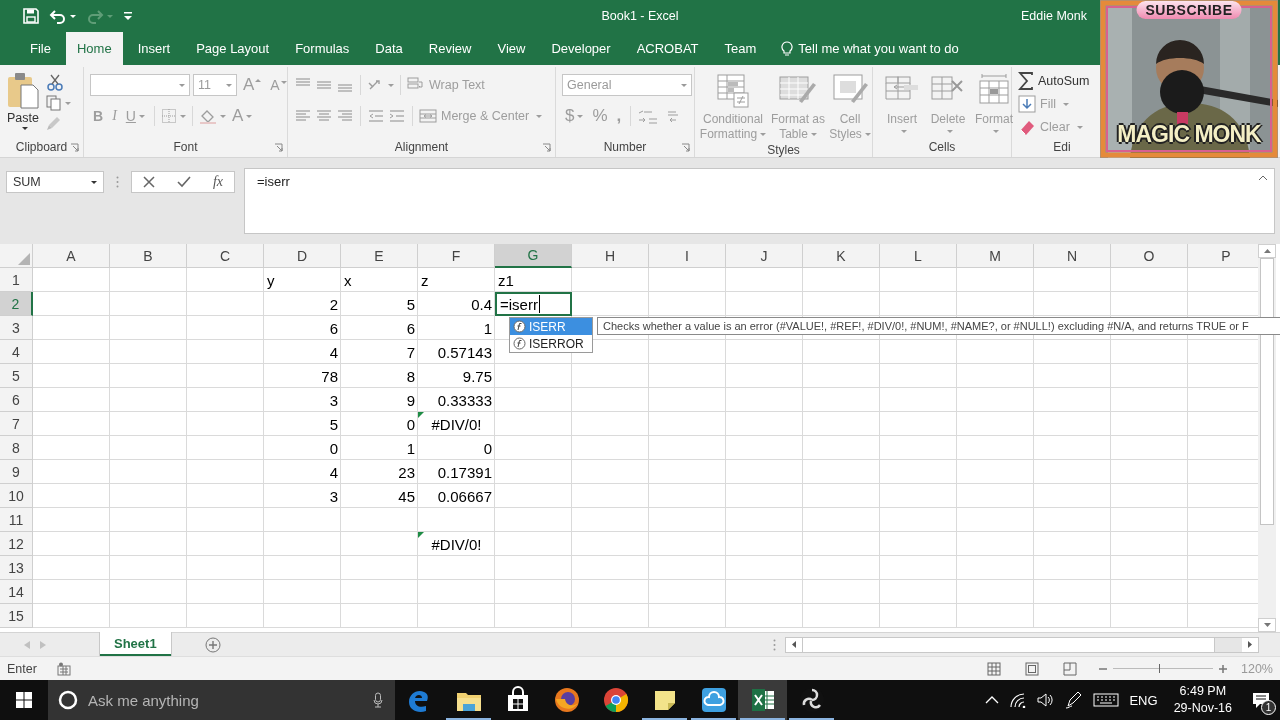  What do you see at coordinates (148, 182) in the screenshot?
I see `cancel-icon` at bounding box center [148, 182].